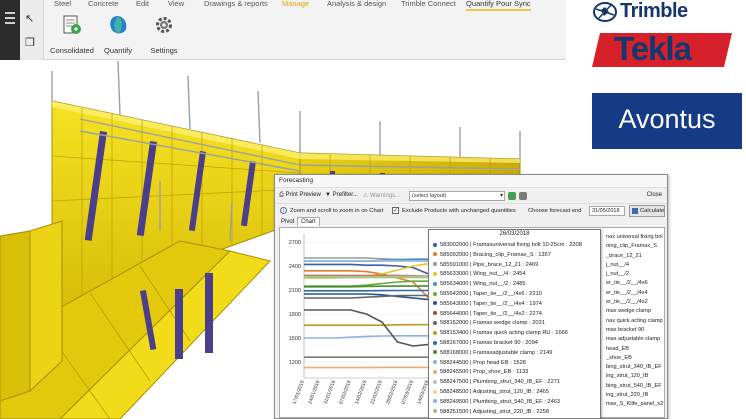 The width and height of the screenshot is (746, 419). Describe the element at coordinates (356, 4) in the screenshot. I see `tab-analysis-design: Analysis & design` at that location.